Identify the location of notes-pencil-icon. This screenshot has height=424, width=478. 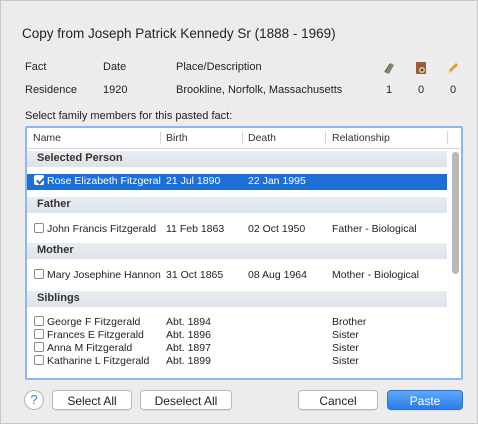
(453, 68).